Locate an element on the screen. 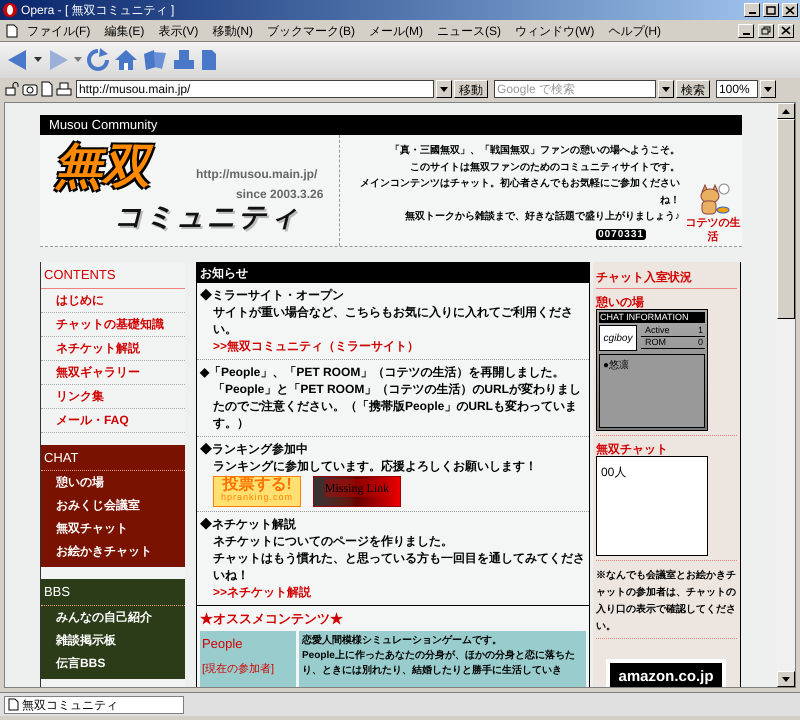 The width and height of the screenshot is (800, 720). banner-text: amazon.co.jp is located at coordinates (666, 676).